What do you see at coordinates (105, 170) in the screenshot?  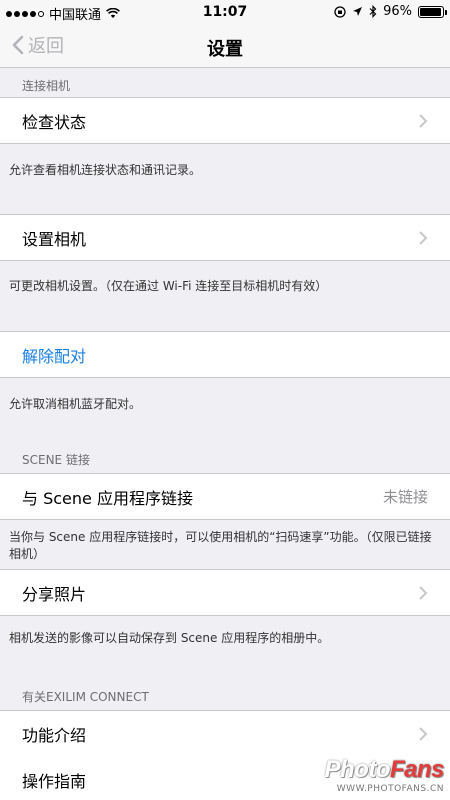 I see `check-status-footer: 允许查看相机连接状态和通讯记录。` at bounding box center [105, 170].